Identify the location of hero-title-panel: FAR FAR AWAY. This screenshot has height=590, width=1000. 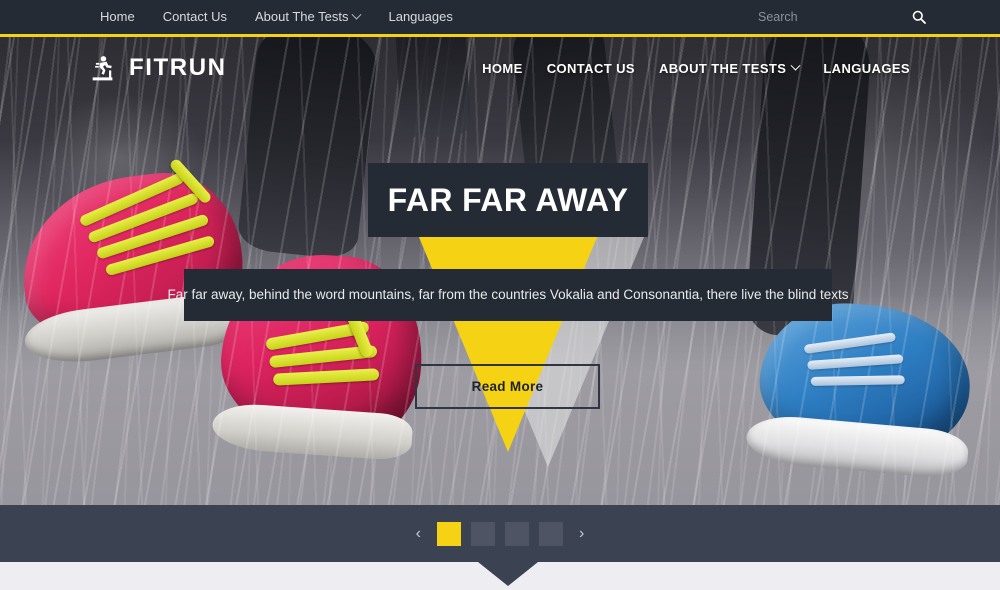
(508, 200).